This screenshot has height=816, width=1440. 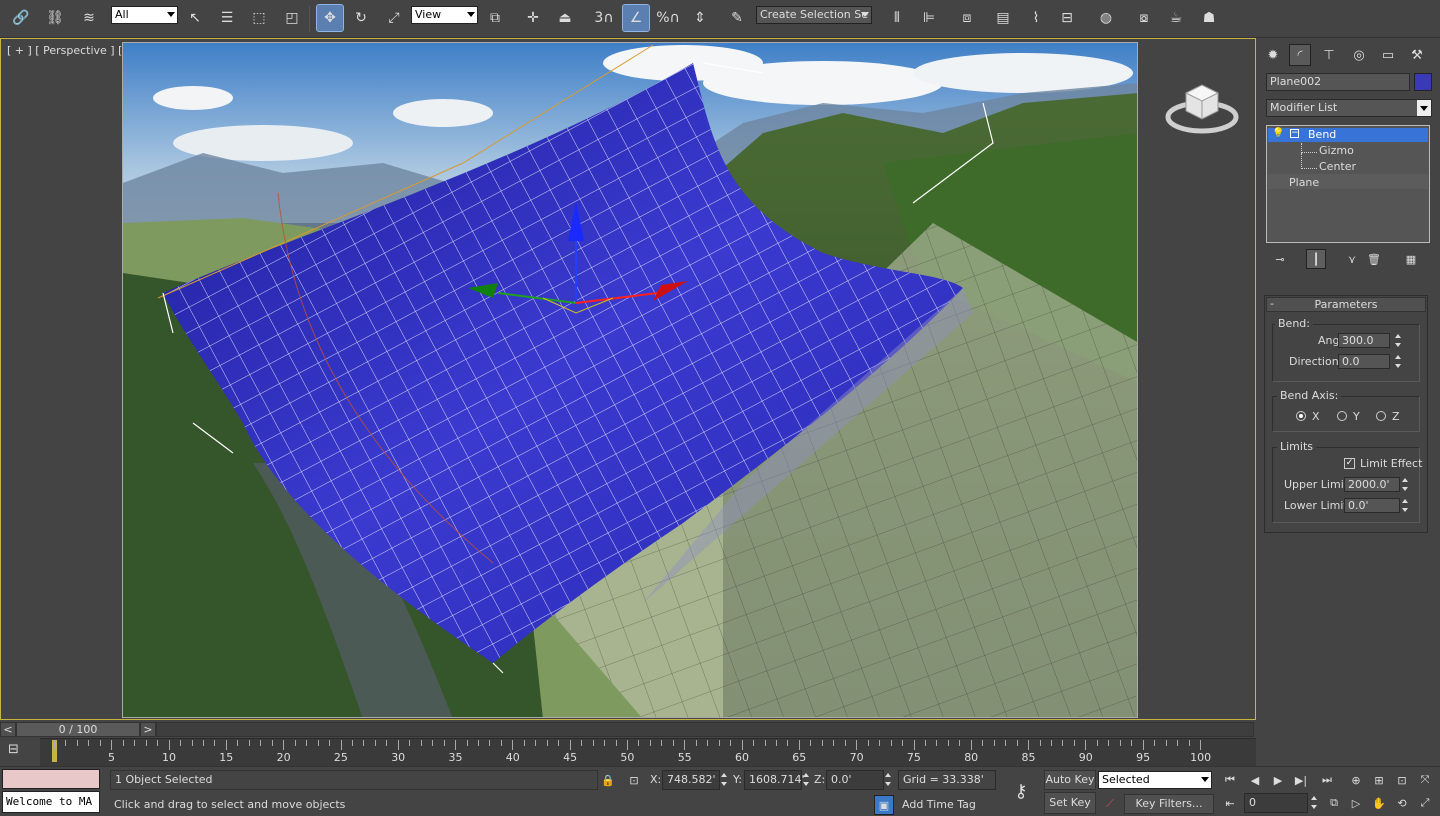 I want to click on go-to-end-icon: ⏭, so click(x=1327, y=780).